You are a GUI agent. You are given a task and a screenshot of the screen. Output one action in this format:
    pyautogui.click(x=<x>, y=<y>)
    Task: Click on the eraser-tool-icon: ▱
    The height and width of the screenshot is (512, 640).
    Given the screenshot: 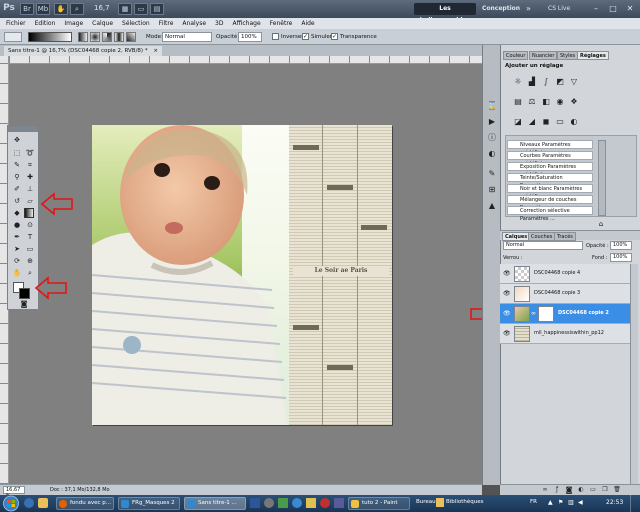 What is the action you would take?
    pyautogui.click(x=30, y=201)
    